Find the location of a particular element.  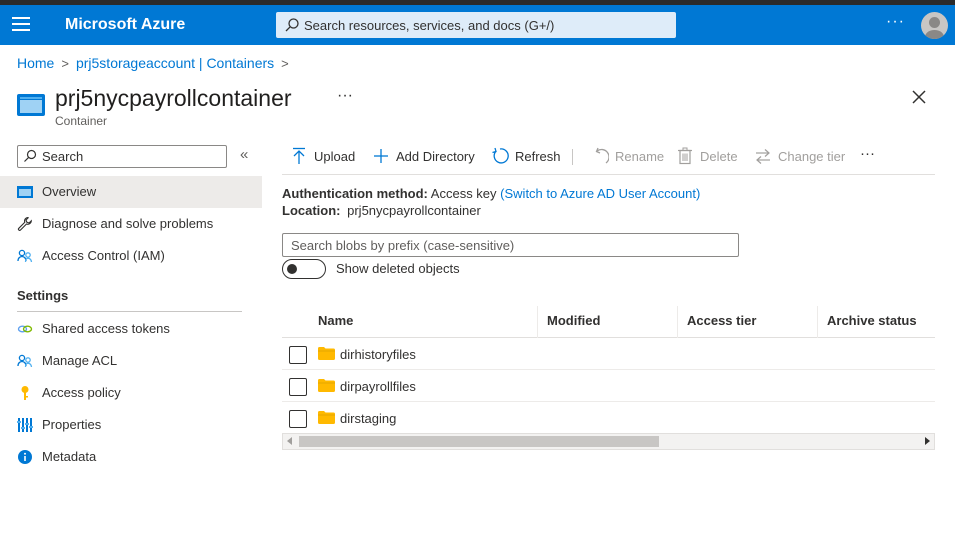

blob-search-box is located at coordinates (510, 245).